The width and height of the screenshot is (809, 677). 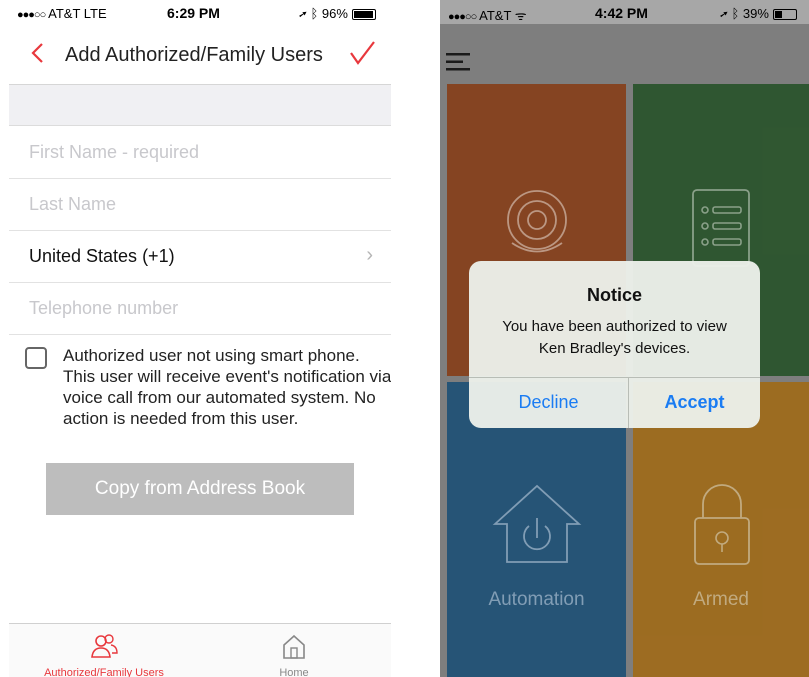 I want to click on tab-authorized-family-users: Authorized/Family Users, so click(x=104, y=650).